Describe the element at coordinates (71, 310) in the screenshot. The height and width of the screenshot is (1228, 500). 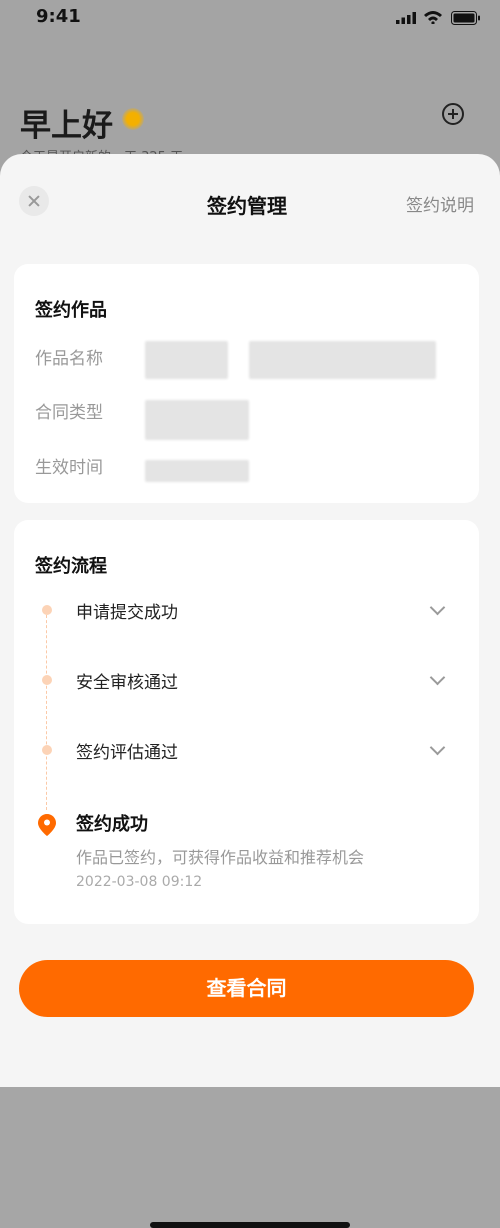
I see `works-heading: 签约作品` at that location.